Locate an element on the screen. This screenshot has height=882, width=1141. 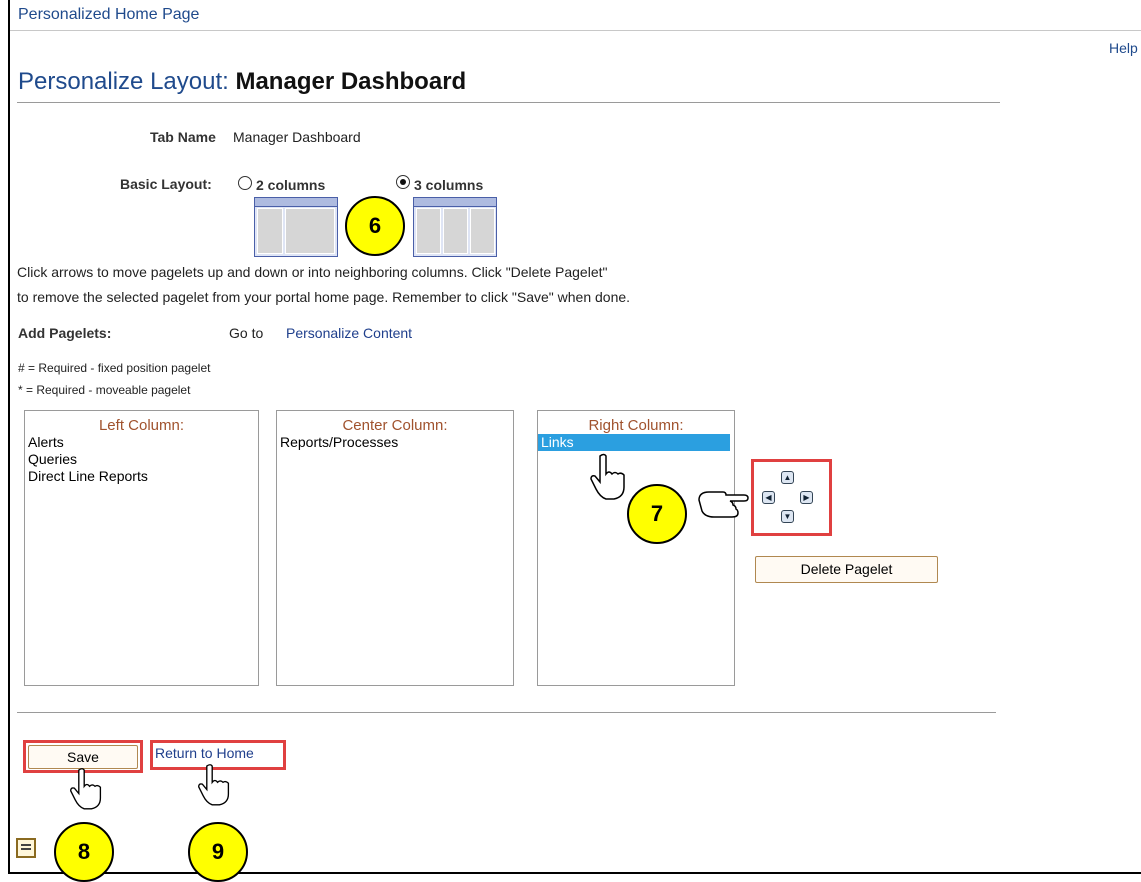
arrow-down-icon: ▼ is located at coordinates (787, 516).